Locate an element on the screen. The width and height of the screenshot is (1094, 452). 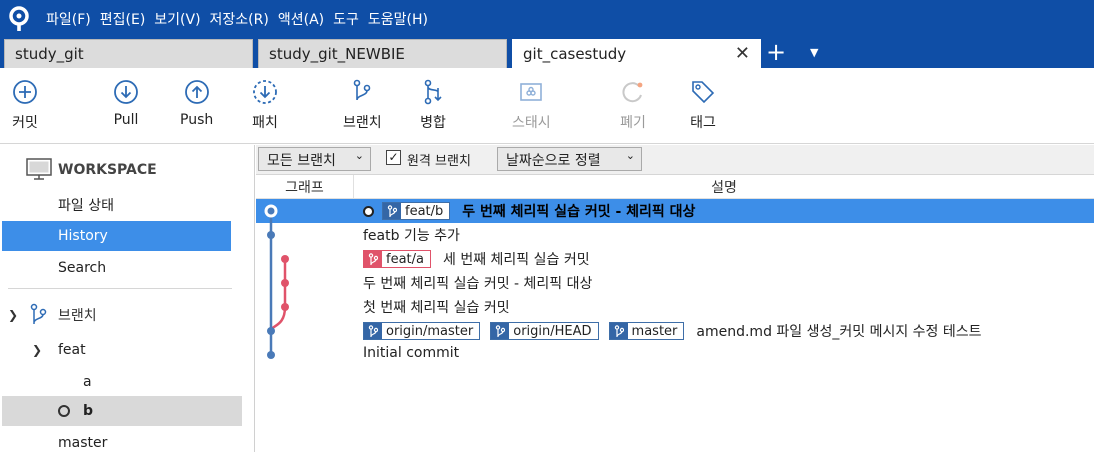
commit-row: featb 기능 추가 is located at coordinates (675, 235).